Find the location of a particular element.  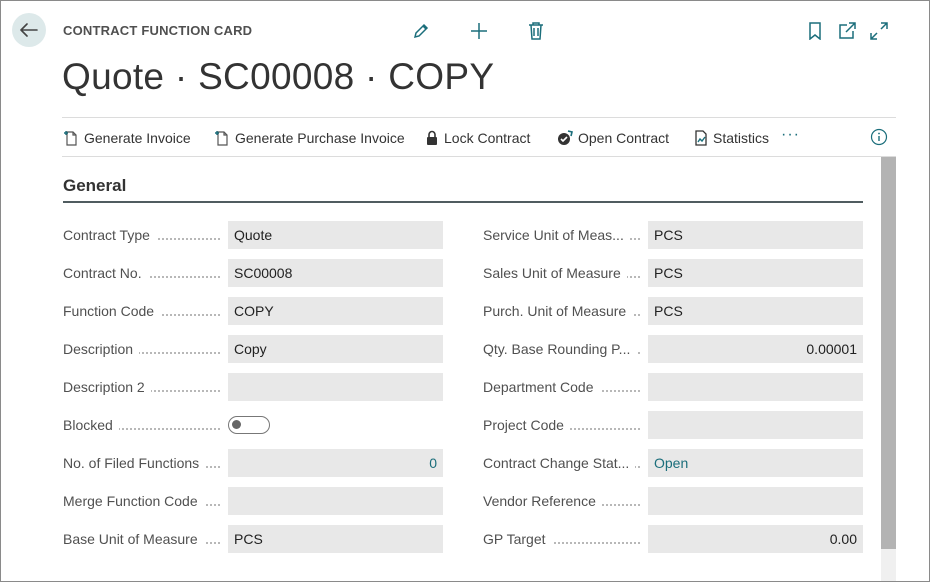

field-label: Project Code is located at coordinates (526, 425).